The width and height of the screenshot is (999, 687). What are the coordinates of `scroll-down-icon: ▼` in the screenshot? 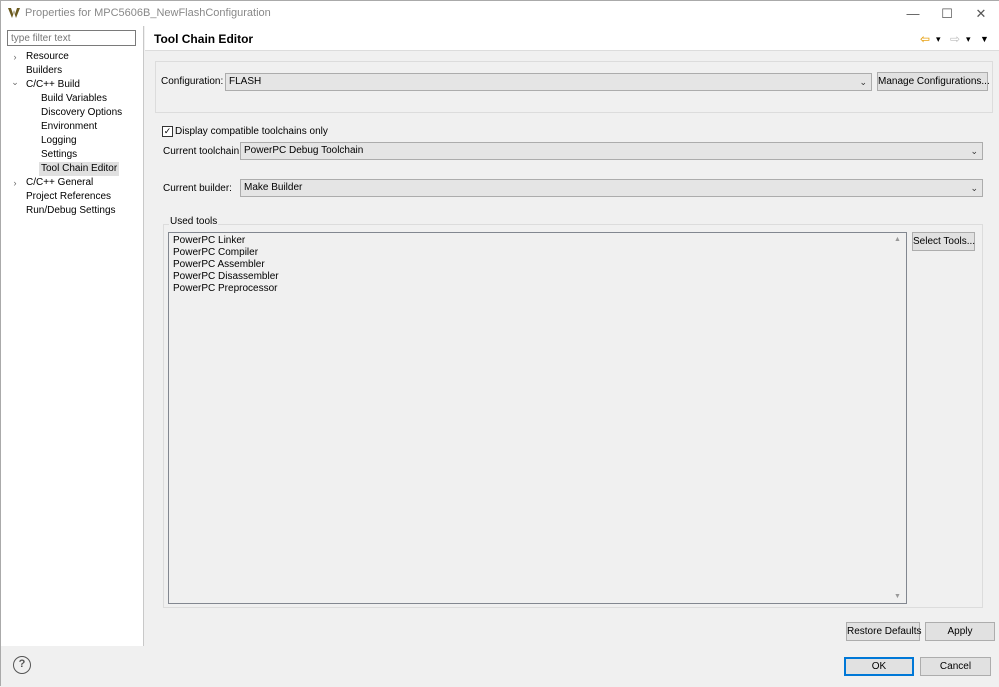 It's located at (897, 596).